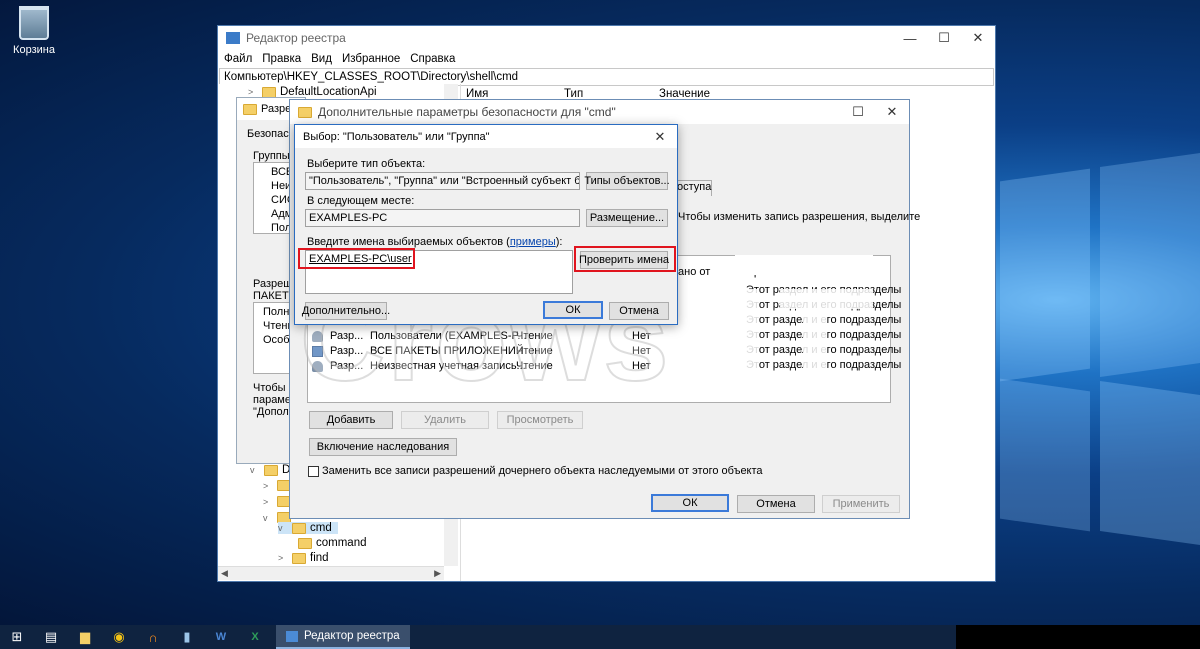  Describe the element at coordinates (17, 637) in the screenshot. I see `start-icon: ⊞` at that location.